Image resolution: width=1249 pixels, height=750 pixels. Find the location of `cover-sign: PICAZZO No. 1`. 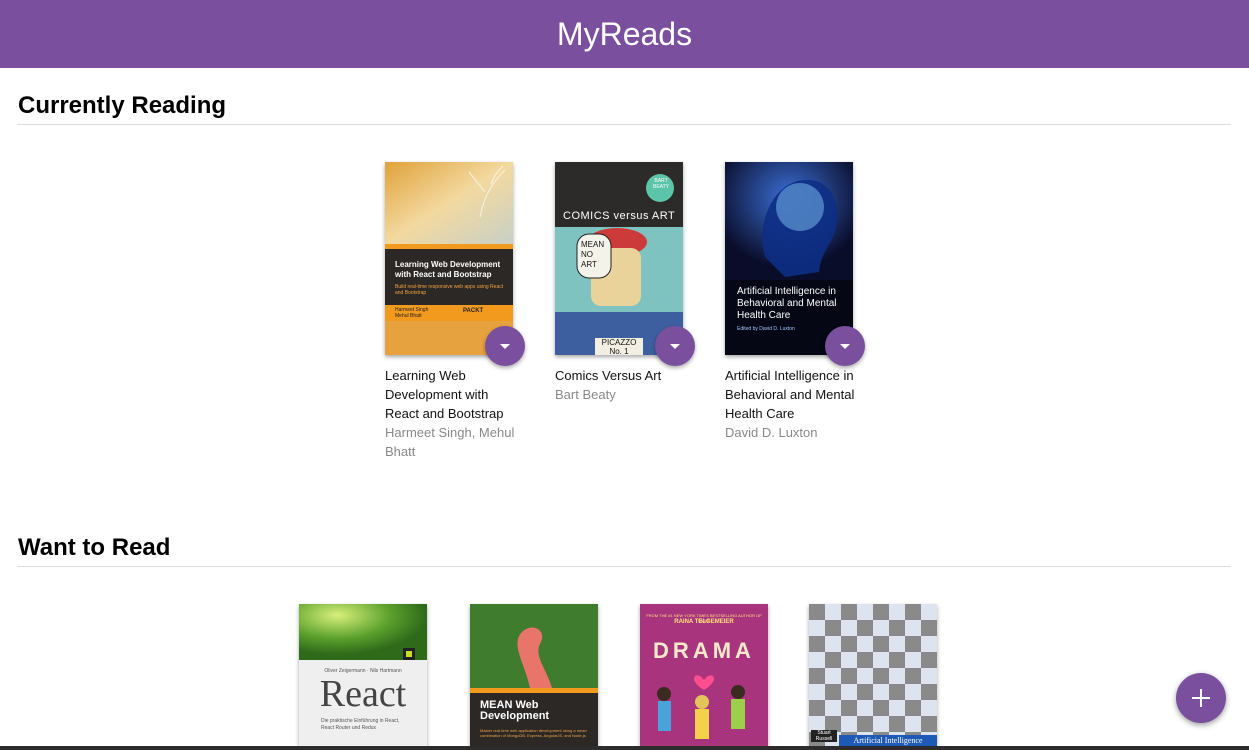

cover-sign: PICAZZO No. 1 is located at coordinates (619, 346).